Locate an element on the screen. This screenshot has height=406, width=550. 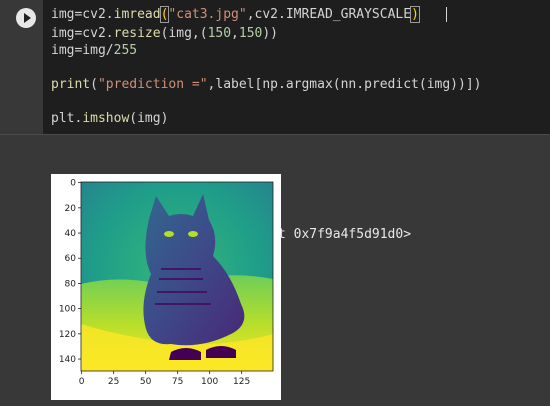
y-tick-label: 0 is located at coordinates (73, 184).